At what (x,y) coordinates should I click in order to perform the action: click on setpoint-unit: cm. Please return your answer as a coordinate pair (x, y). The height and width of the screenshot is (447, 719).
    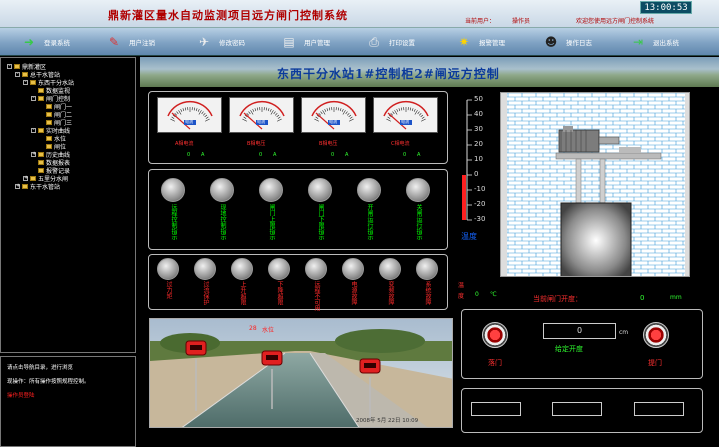
    Looking at the image, I should click on (624, 332).